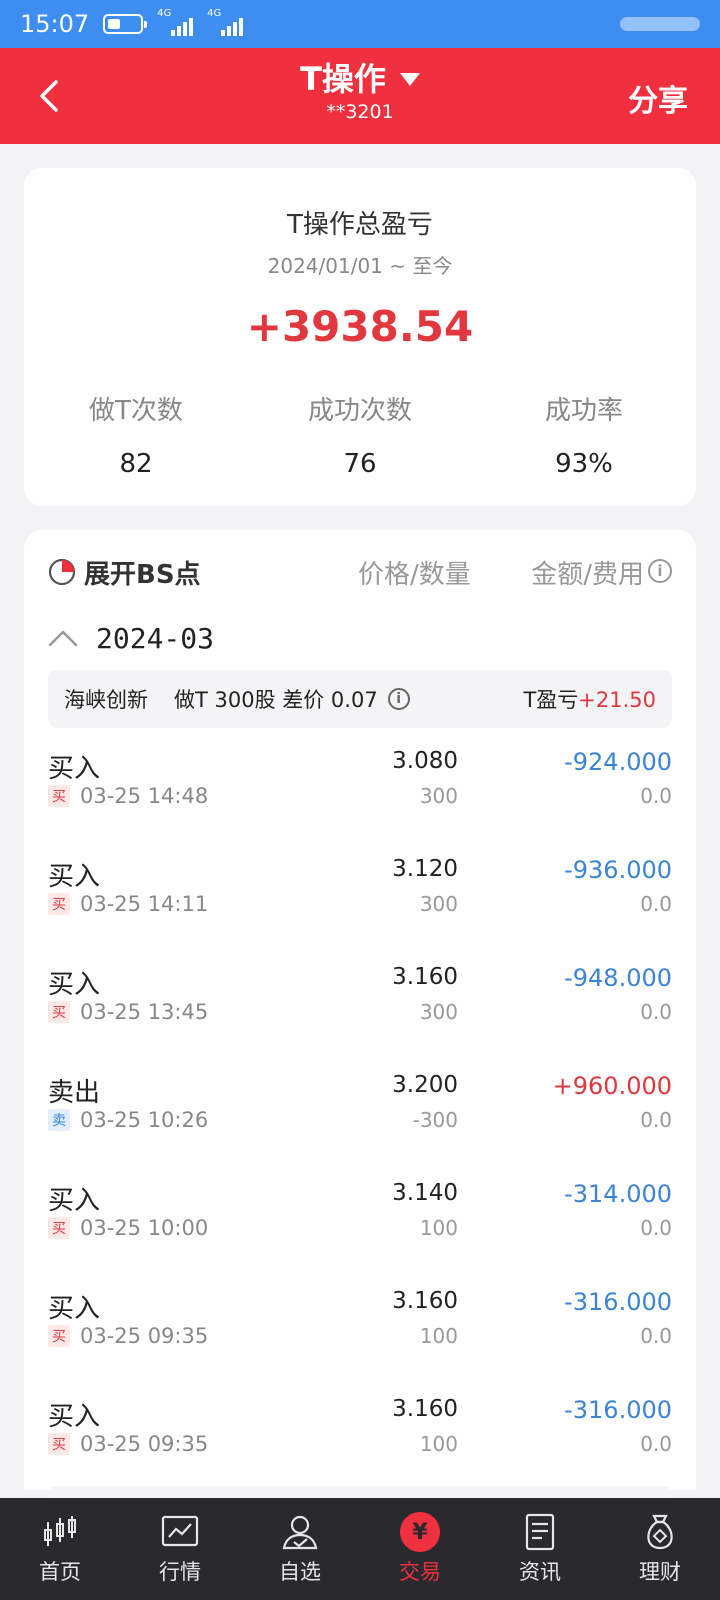 This screenshot has height=1600, width=720. What do you see at coordinates (583, 411) in the screenshot?
I see `stat-label: 成功率` at bounding box center [583, 411].